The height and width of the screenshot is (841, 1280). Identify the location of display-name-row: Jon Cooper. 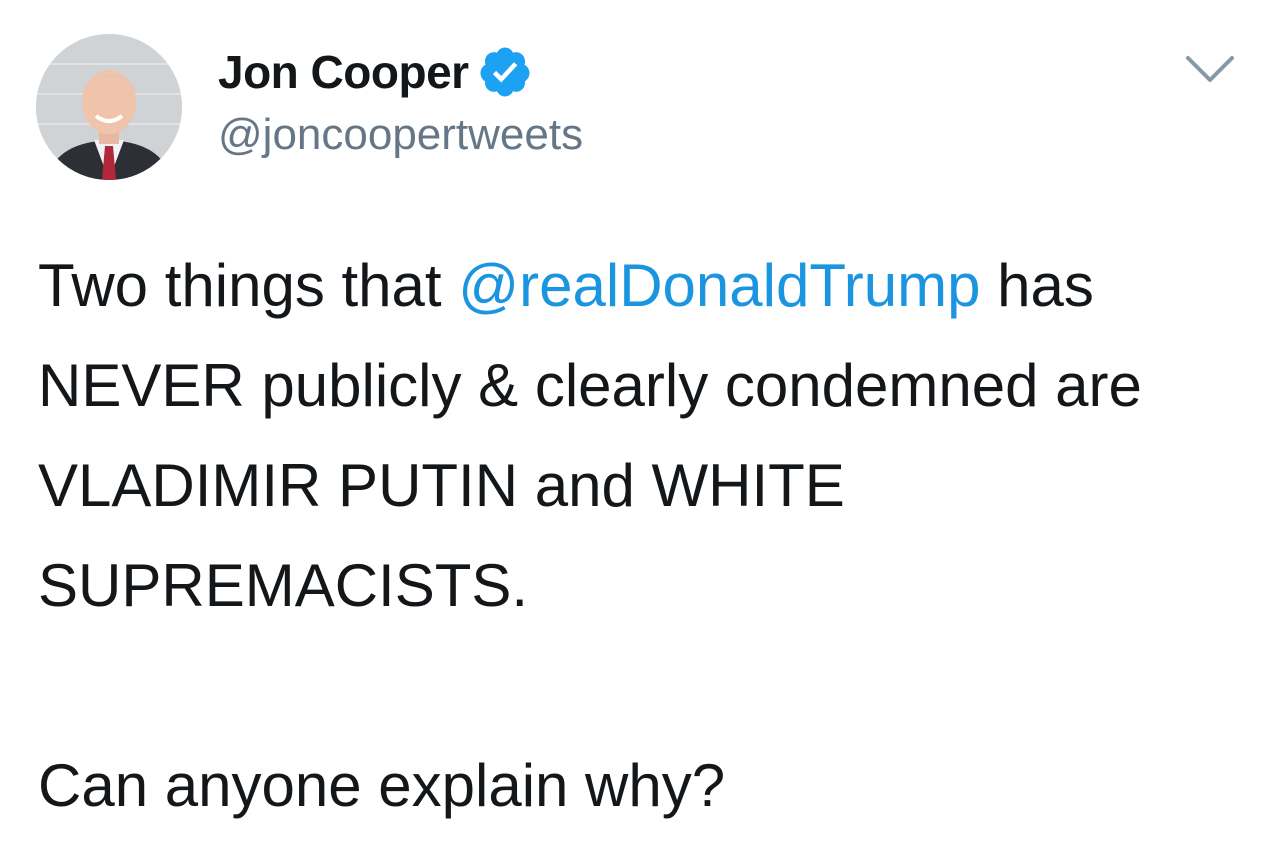
(400, 72).